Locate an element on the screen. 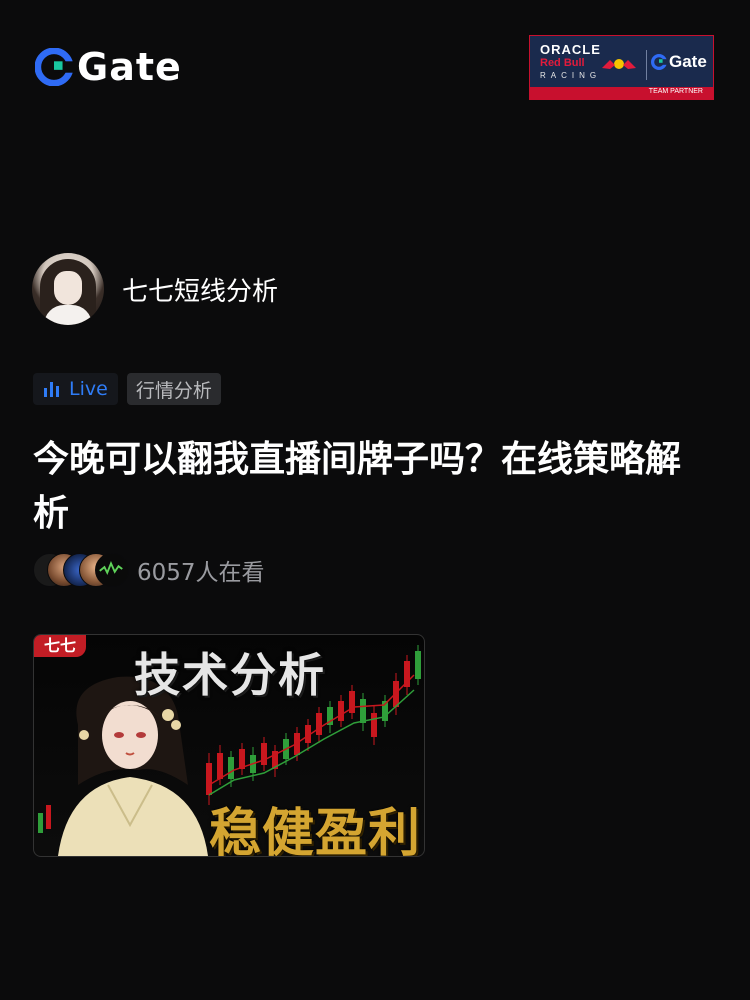 This screenshot has height=1000, width=750. live-bars-icon is located at coordinates (51, 389).